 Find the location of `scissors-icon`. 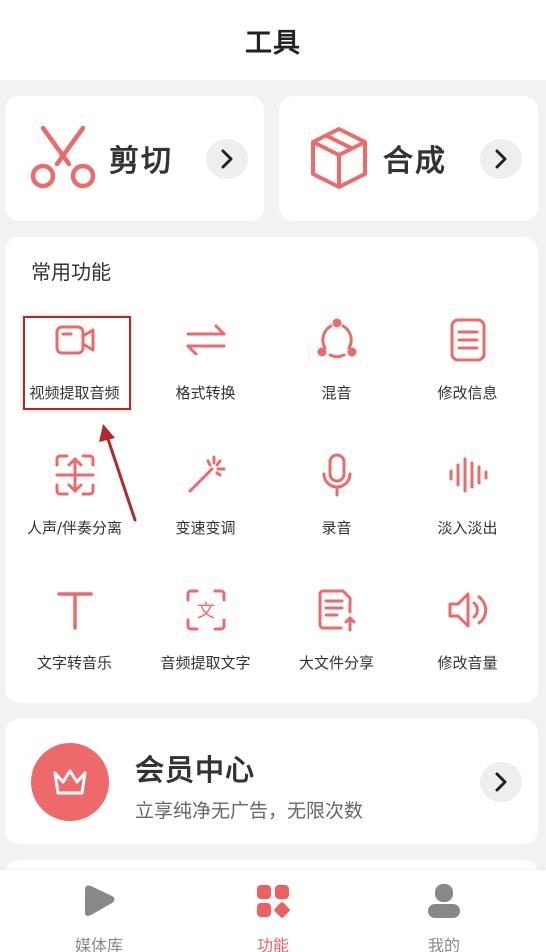

scissors-icon is located at coordinates (63, 157).